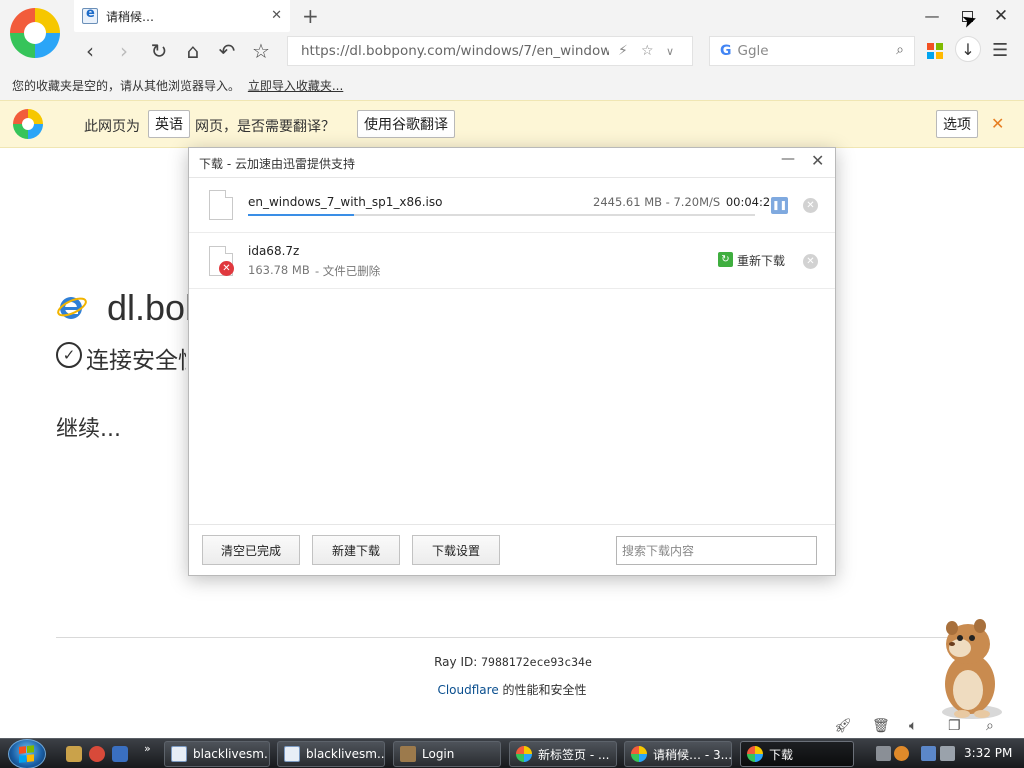  I want to click on download-progress-fill, so click(301, 215).